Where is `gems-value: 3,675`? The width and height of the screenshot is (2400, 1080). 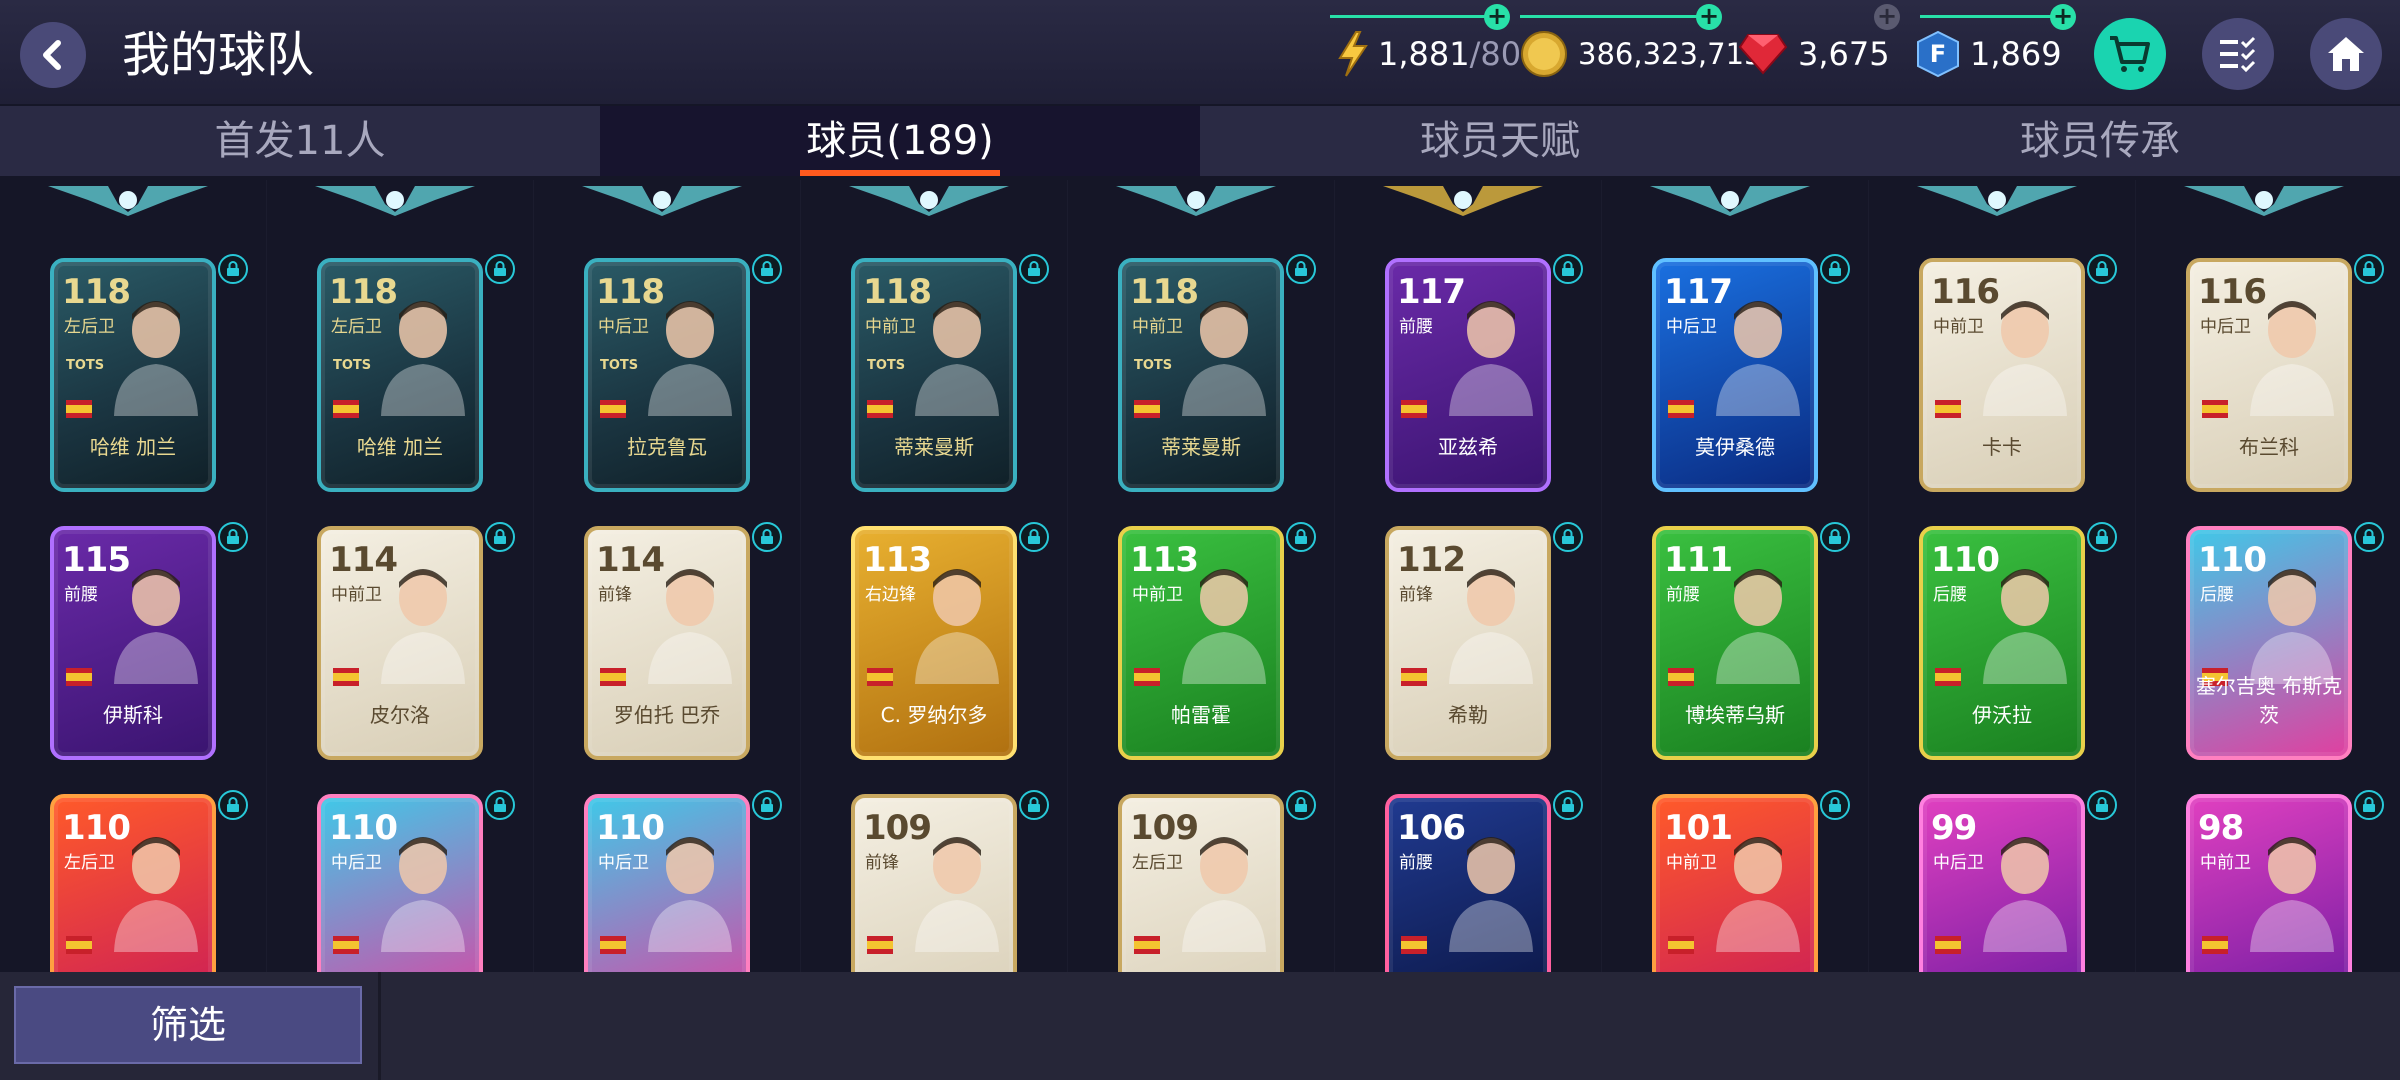
gems-value: 3,675 is located at coordinates (1844, 54).